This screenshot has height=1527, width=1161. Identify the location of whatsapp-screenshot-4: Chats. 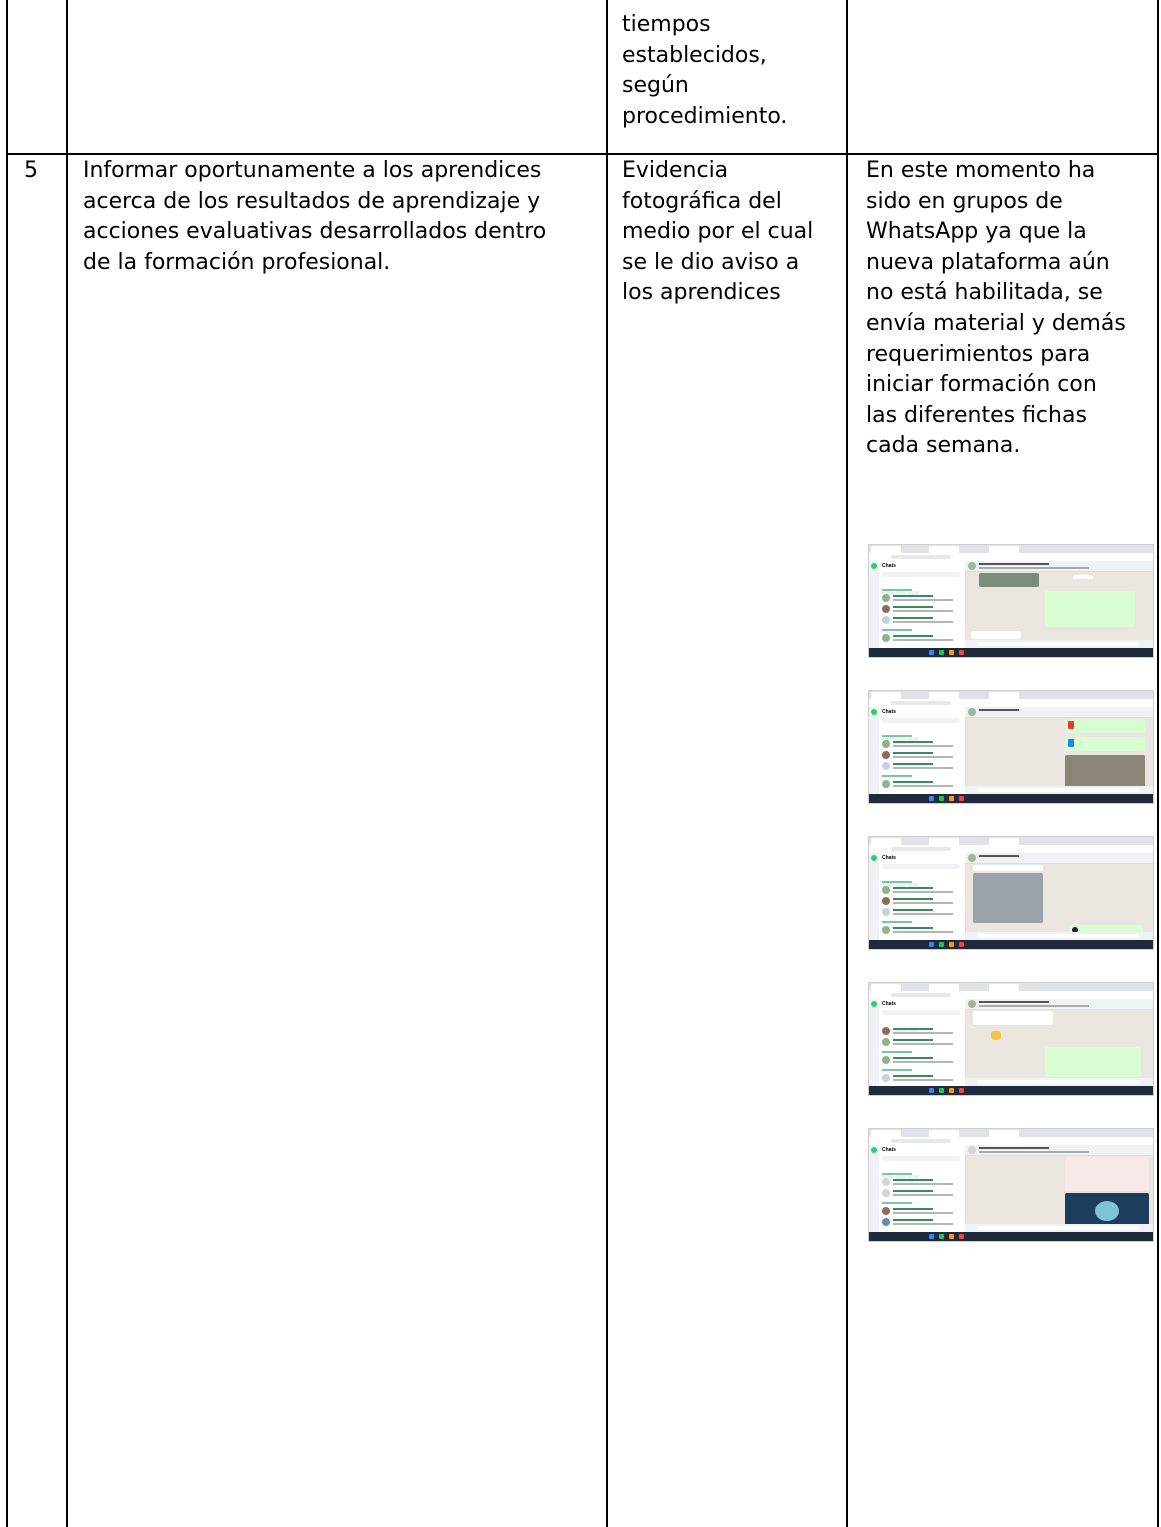
(1011, 1039).